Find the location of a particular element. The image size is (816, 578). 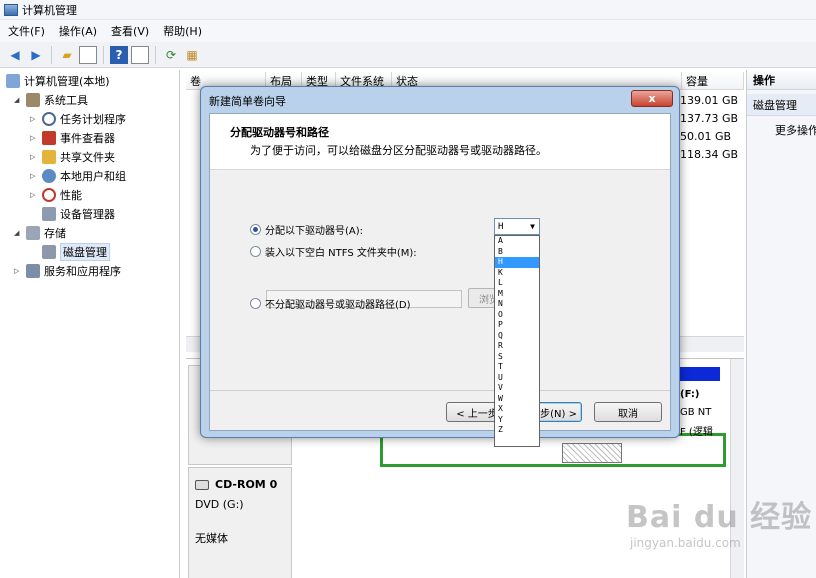

radio-selected-icon is located at coordinates (255, 229).